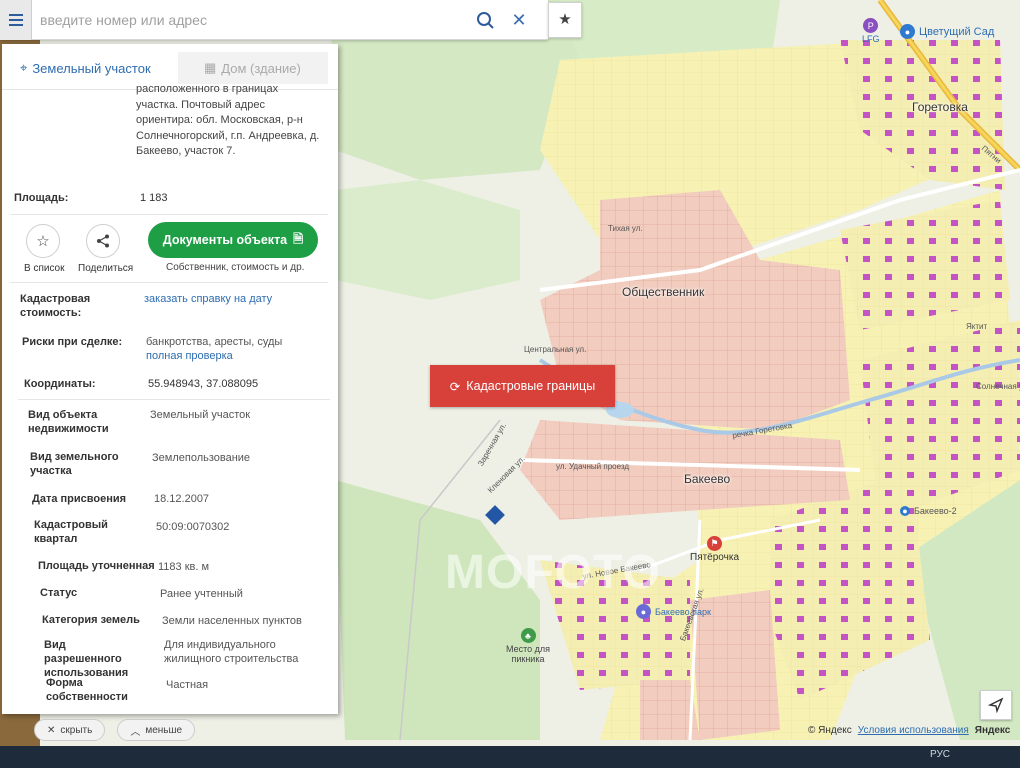 Image resolution: width=1020 pixels, height=768 pixels. I want to click on poi-picnic: ♣ Место для пикника, so click(528, 646).